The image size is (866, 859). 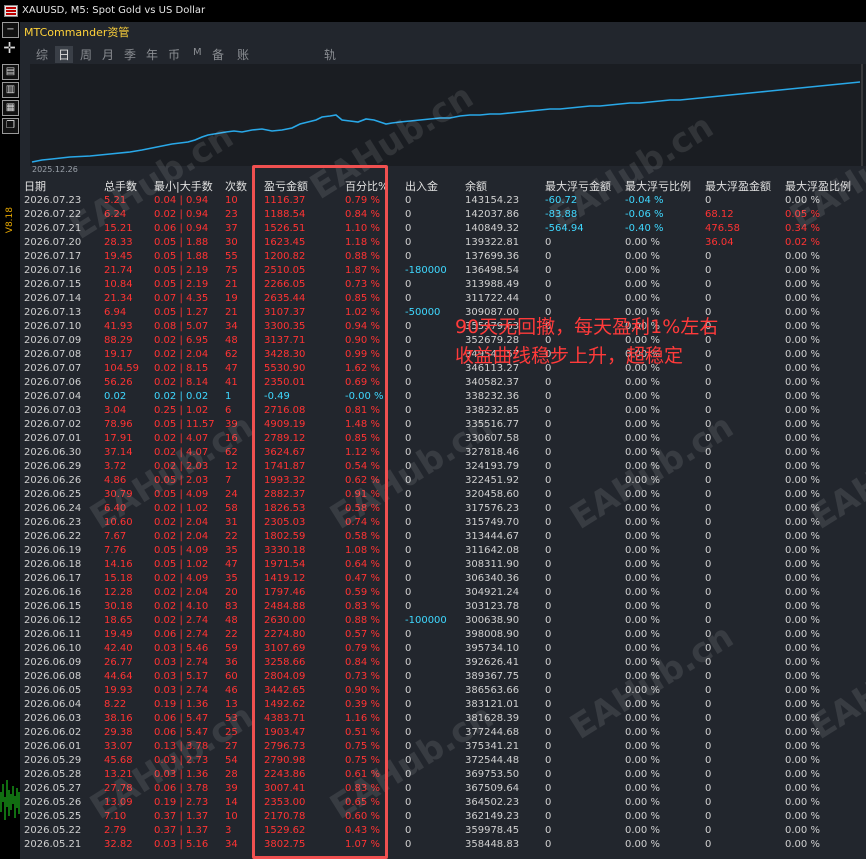 I want to click on header-max-float-loss: 最大浮亏金额, so click(x=578, y=186).